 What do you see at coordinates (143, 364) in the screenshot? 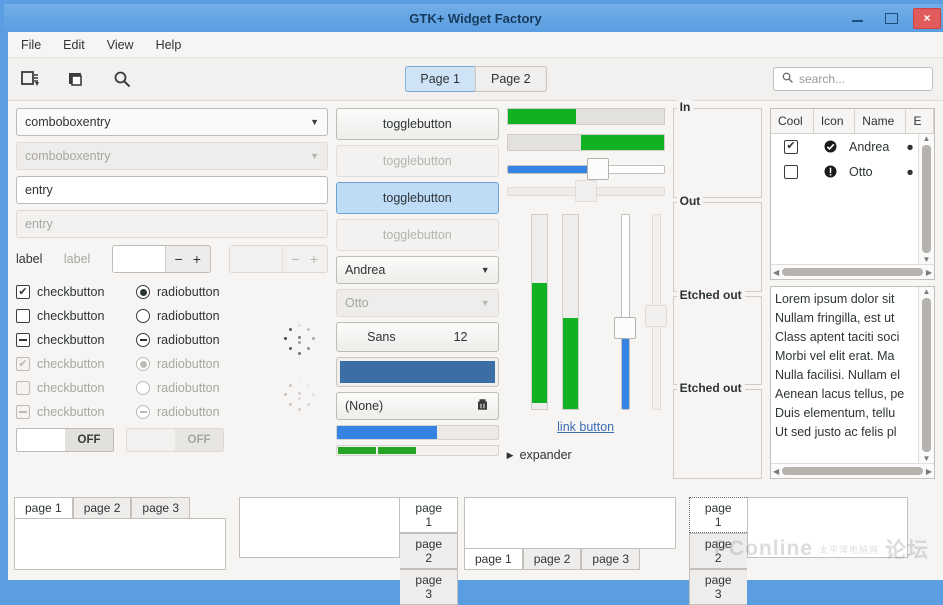
I see `radiobutton-checked-disabled` at bounding box center [143, 364].